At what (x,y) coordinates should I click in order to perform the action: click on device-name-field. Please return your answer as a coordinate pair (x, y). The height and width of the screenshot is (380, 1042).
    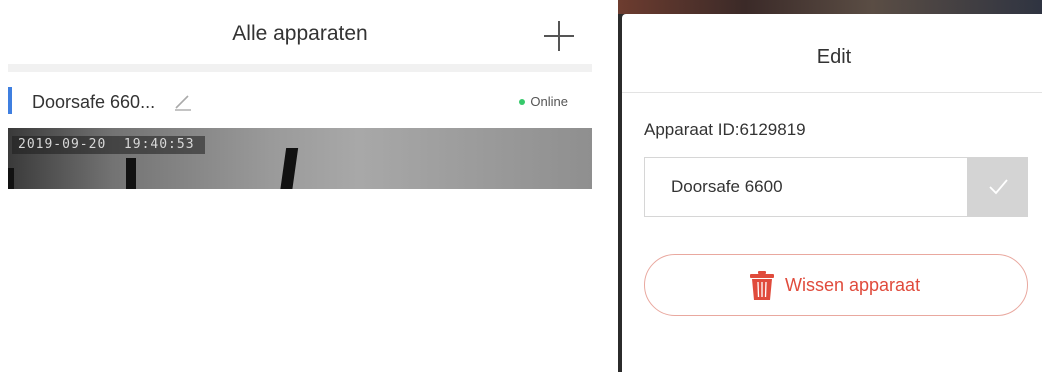
    Looking at the image, I should click on (805, 187).